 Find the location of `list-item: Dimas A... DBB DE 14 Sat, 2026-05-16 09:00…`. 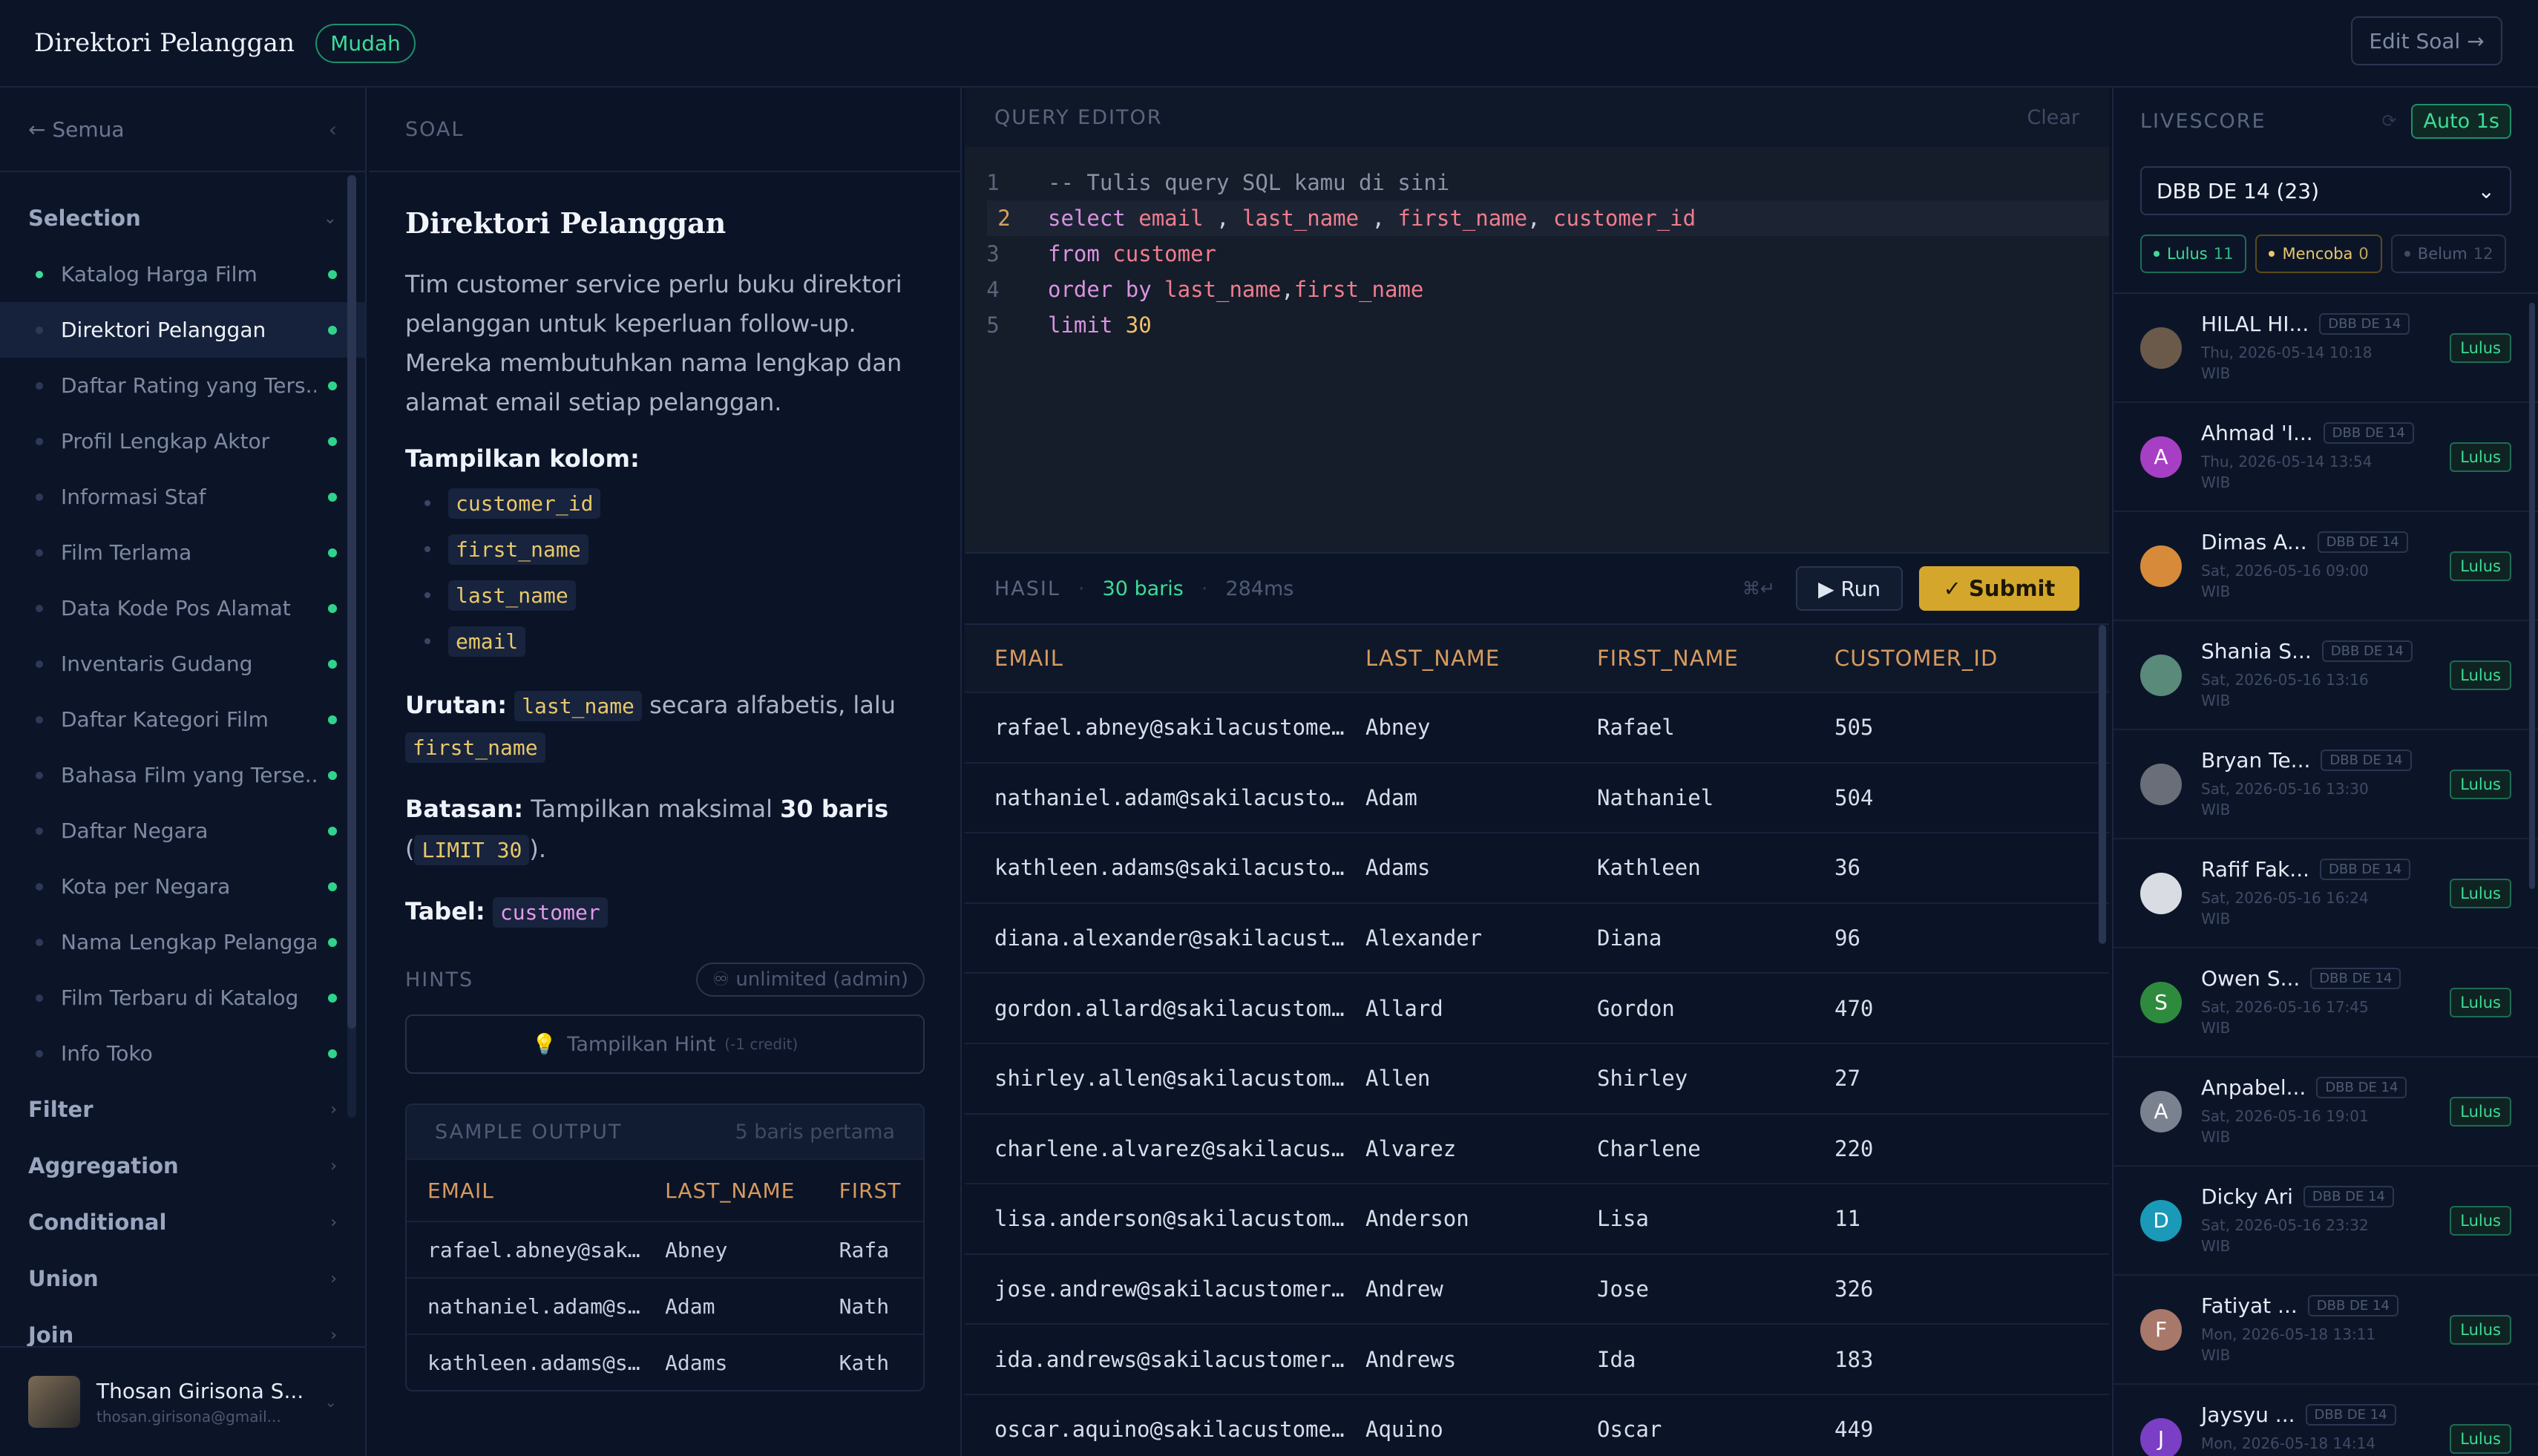

list-item: Dimas A... DBB DE 14 Sat, 2026-05-16 09:00… is located at coordinates (2326, 566).